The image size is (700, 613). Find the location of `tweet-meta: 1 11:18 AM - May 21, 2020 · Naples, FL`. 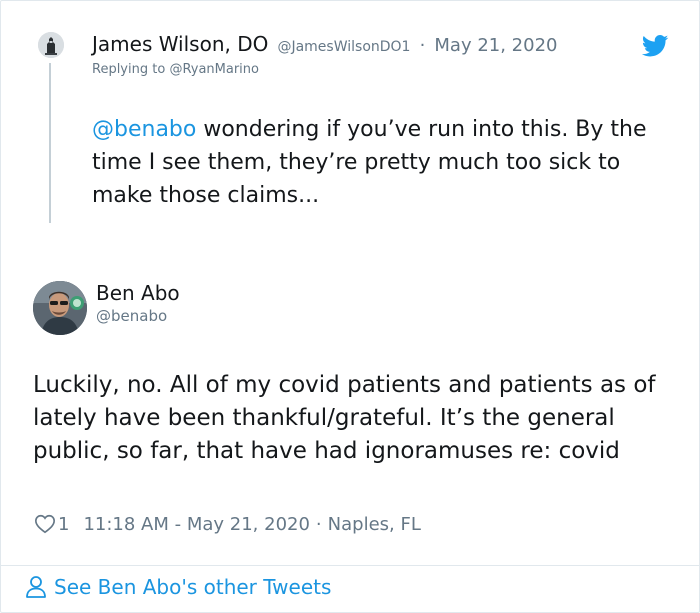

tweet-meta: 1 11:18 AM - May 21, 2020 · Naples, FL is located at coordinates (227, 524).